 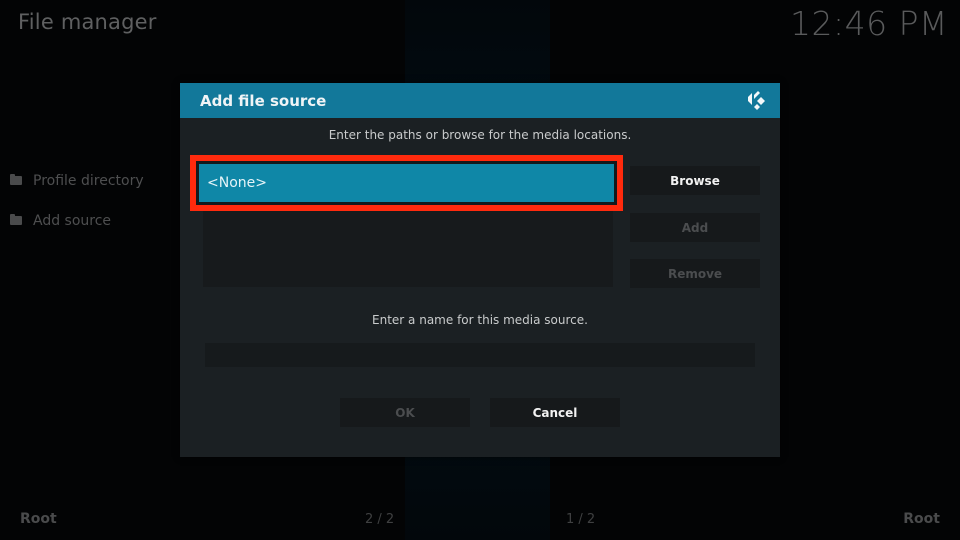 What do you see at coordinates (72, 221) in the screenshot?
I see `list-item-label: Add source` at bounding box center [72, 221].